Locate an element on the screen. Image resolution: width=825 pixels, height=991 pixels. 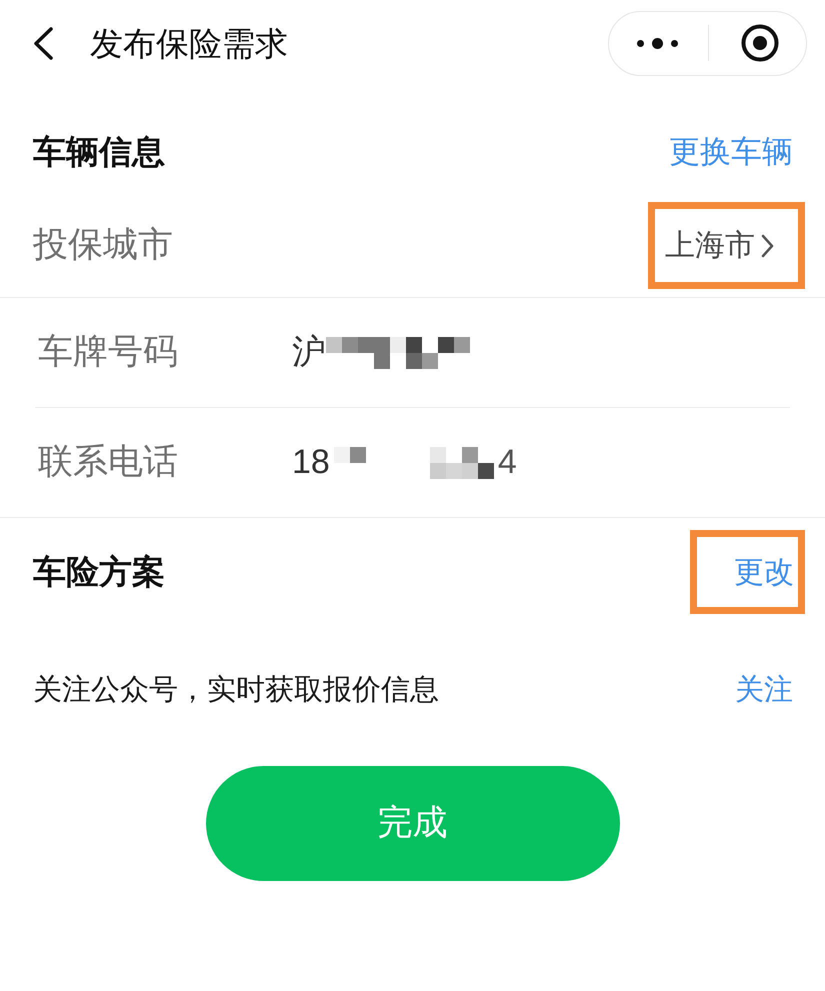
follow-link: 关注 is located at coordinates (764, 691).